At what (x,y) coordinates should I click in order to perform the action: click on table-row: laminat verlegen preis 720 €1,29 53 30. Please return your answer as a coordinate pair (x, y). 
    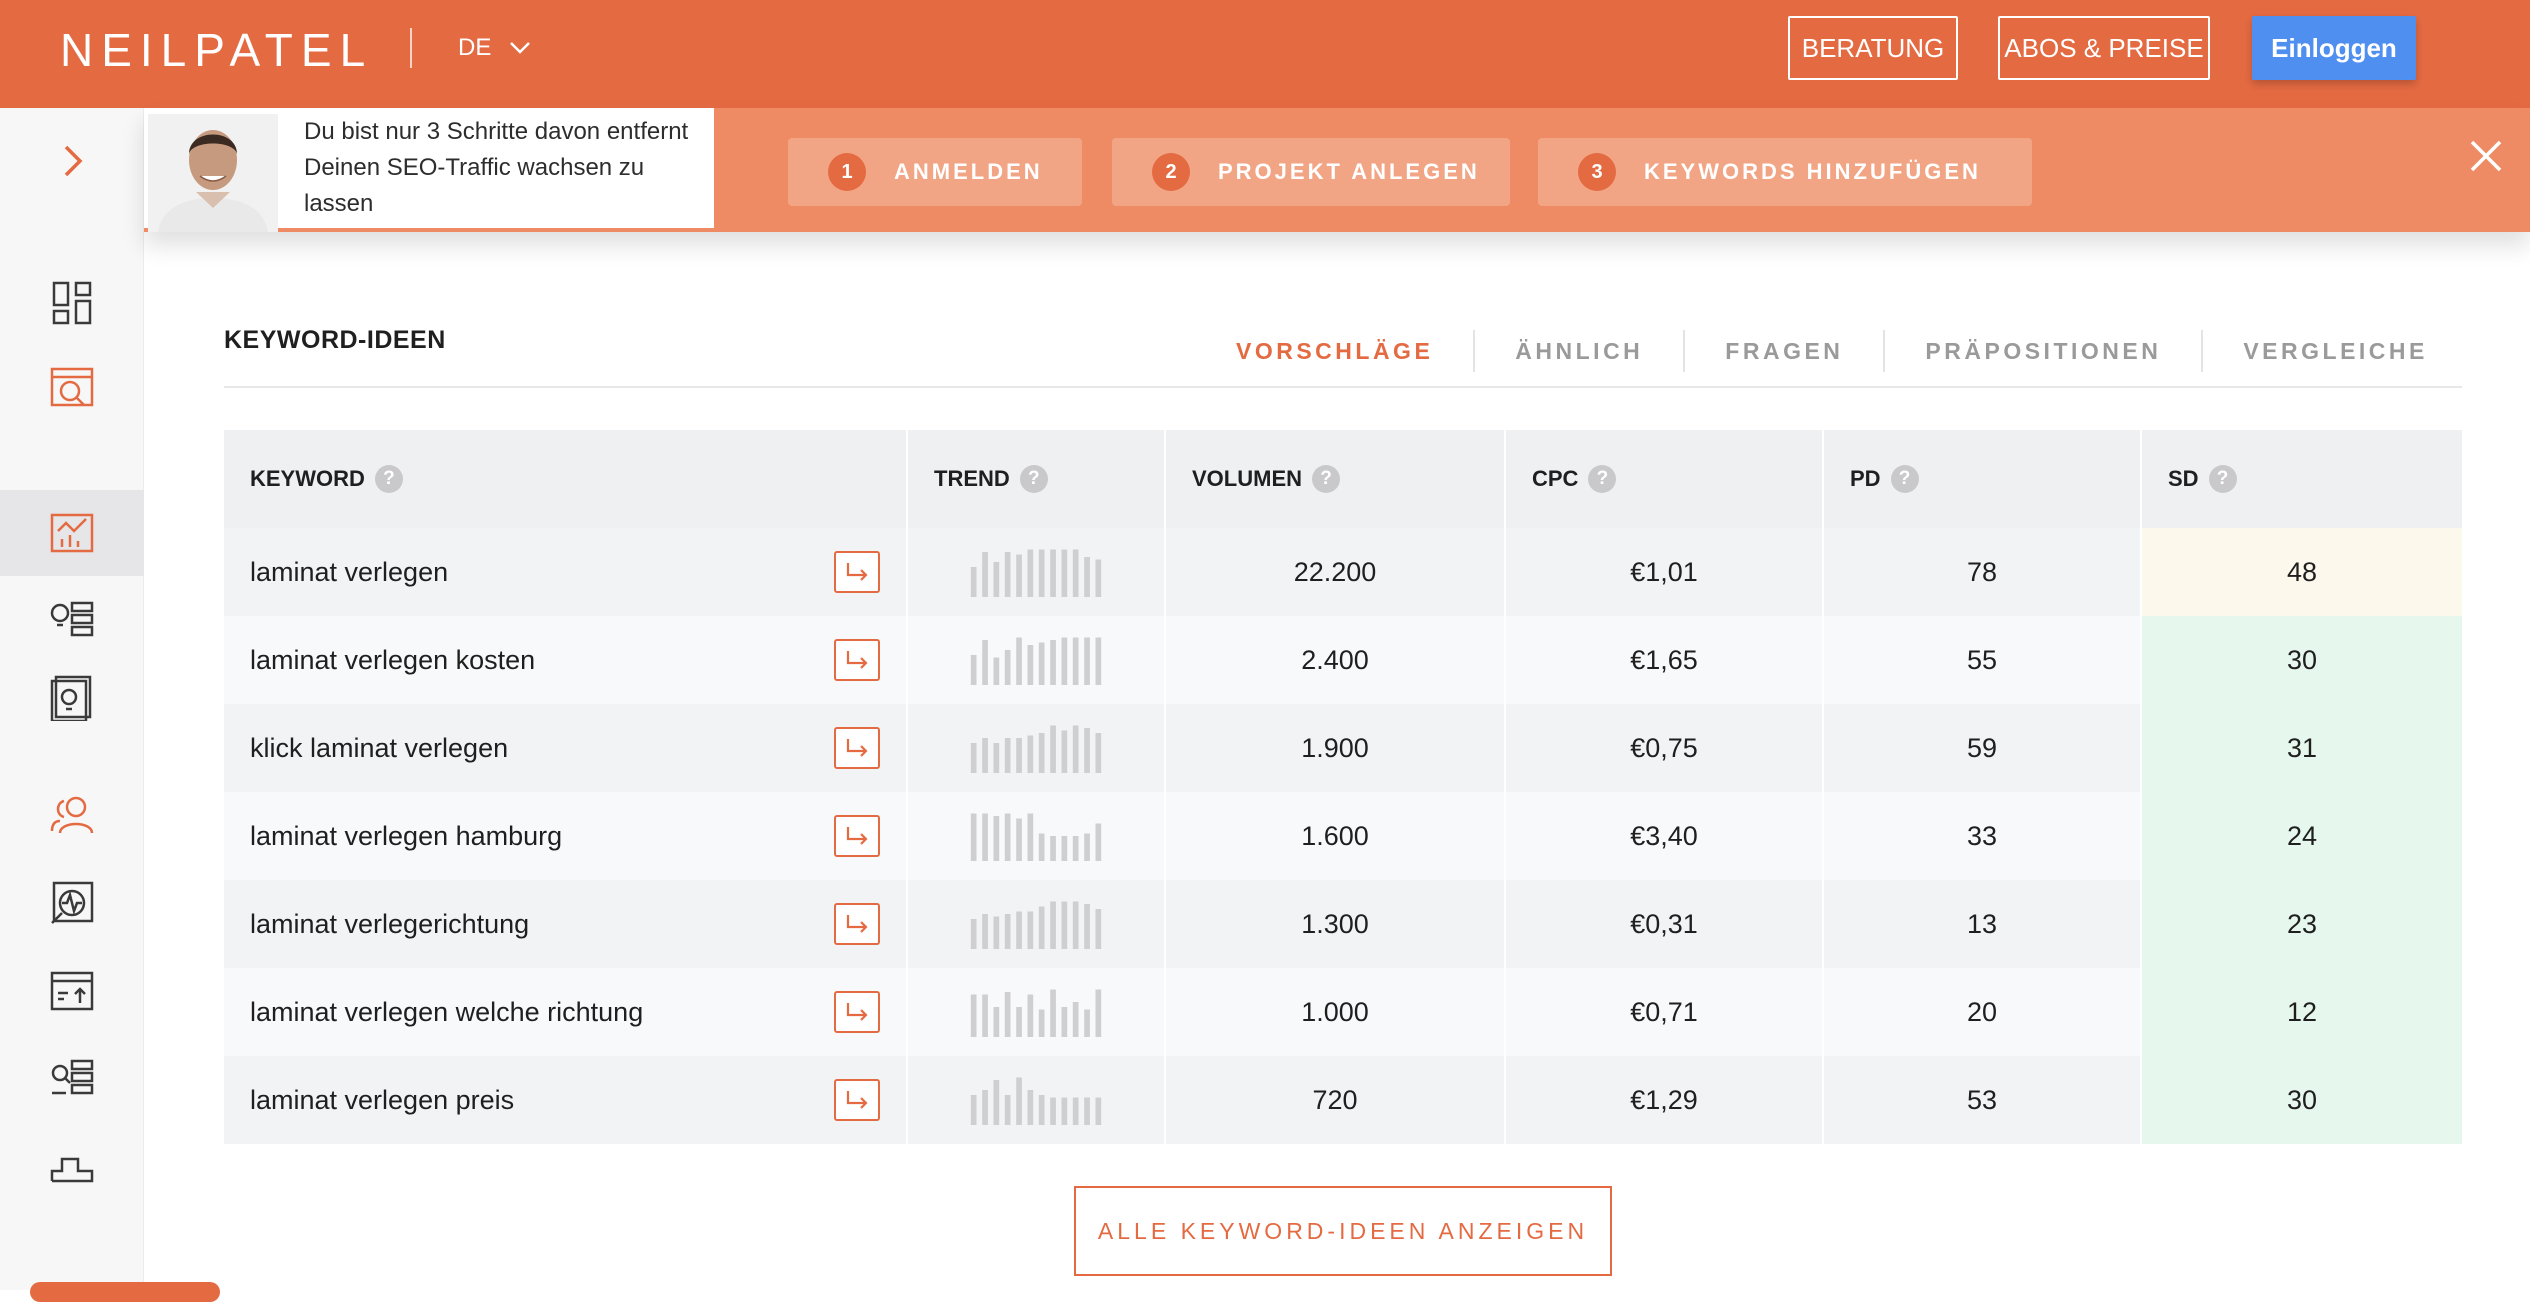
    Looking at the image, I should click on (1343, 1100).